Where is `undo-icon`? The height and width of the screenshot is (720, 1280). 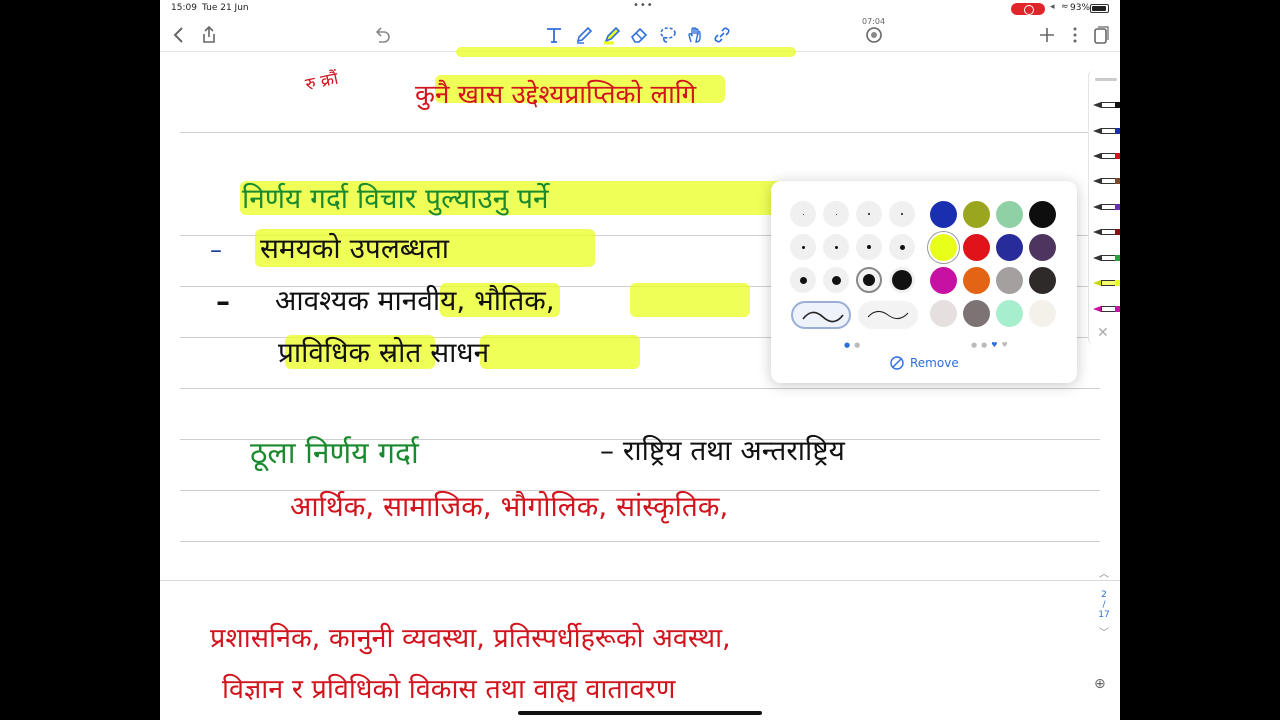
undo-icon is located at coordinates (382, 35).